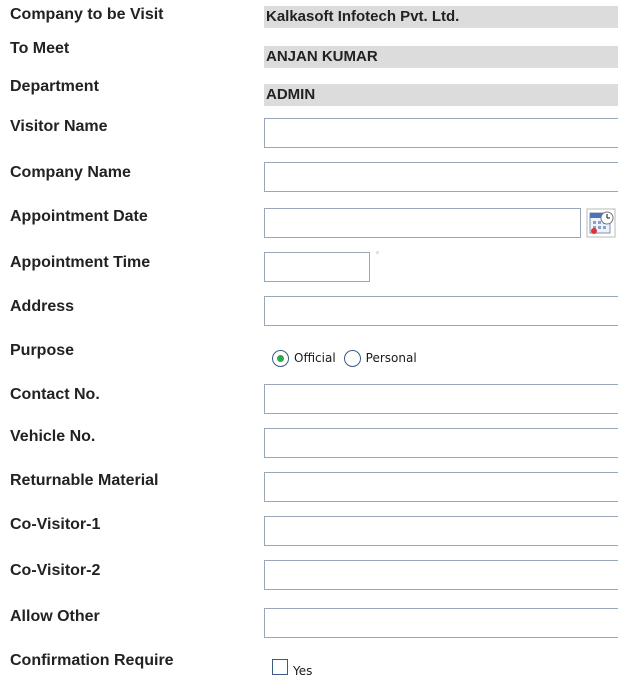 The image size is (618, 681). I want to click on label-vehicle-no: Vehicle No., so click(53, 436).